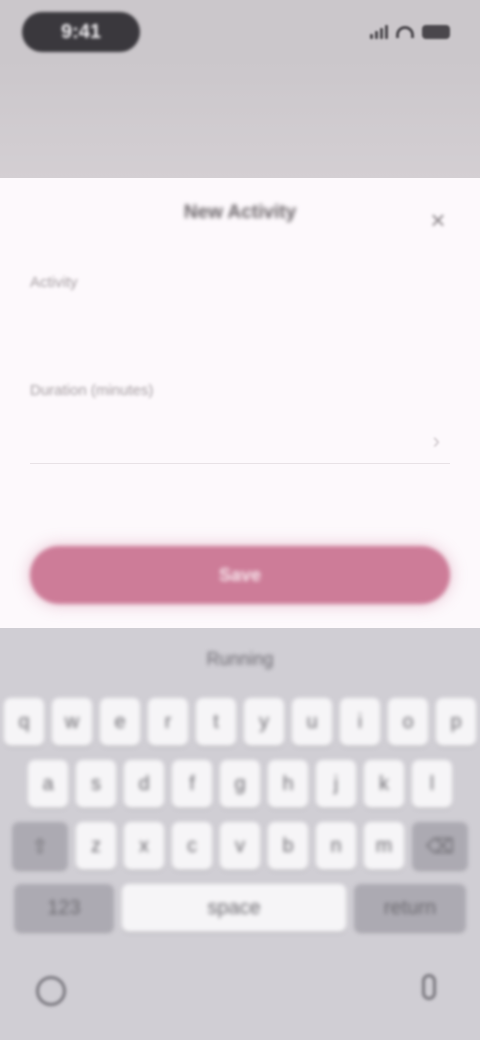  What do you see at coordinates (216, 722) in the screenshot?
I see `key: t` at bounding box center [216, 722].